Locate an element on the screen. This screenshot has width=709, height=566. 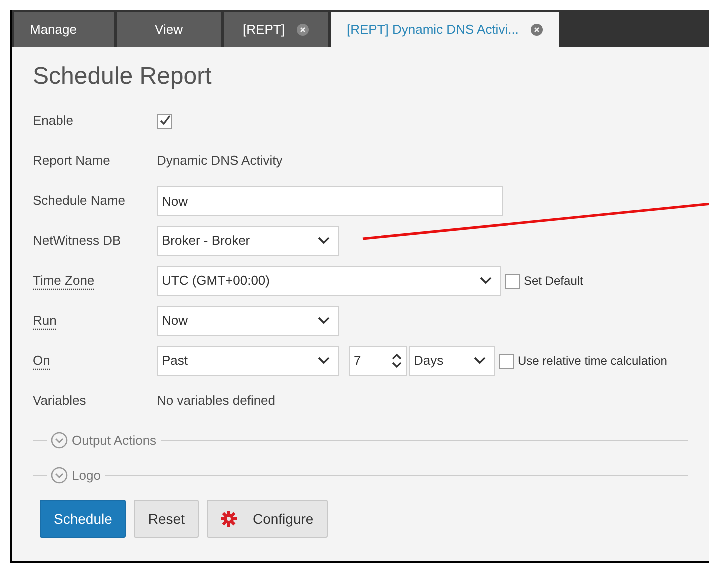
dropdown: Broker - Broker is located at coordinates (248, 241).